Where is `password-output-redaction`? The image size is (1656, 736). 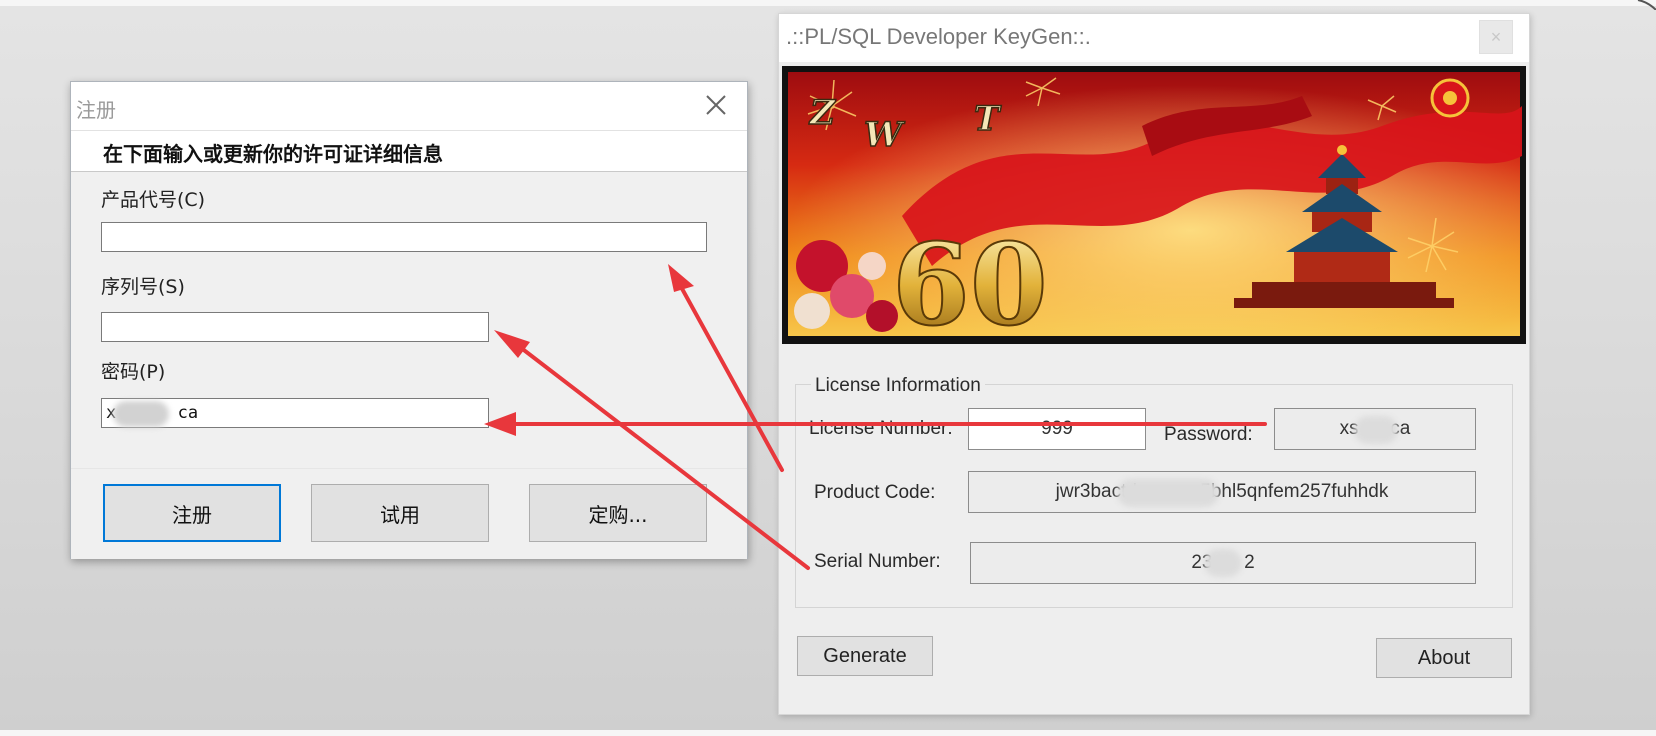 password-output-redaction is located at coordinates (1376, 430).